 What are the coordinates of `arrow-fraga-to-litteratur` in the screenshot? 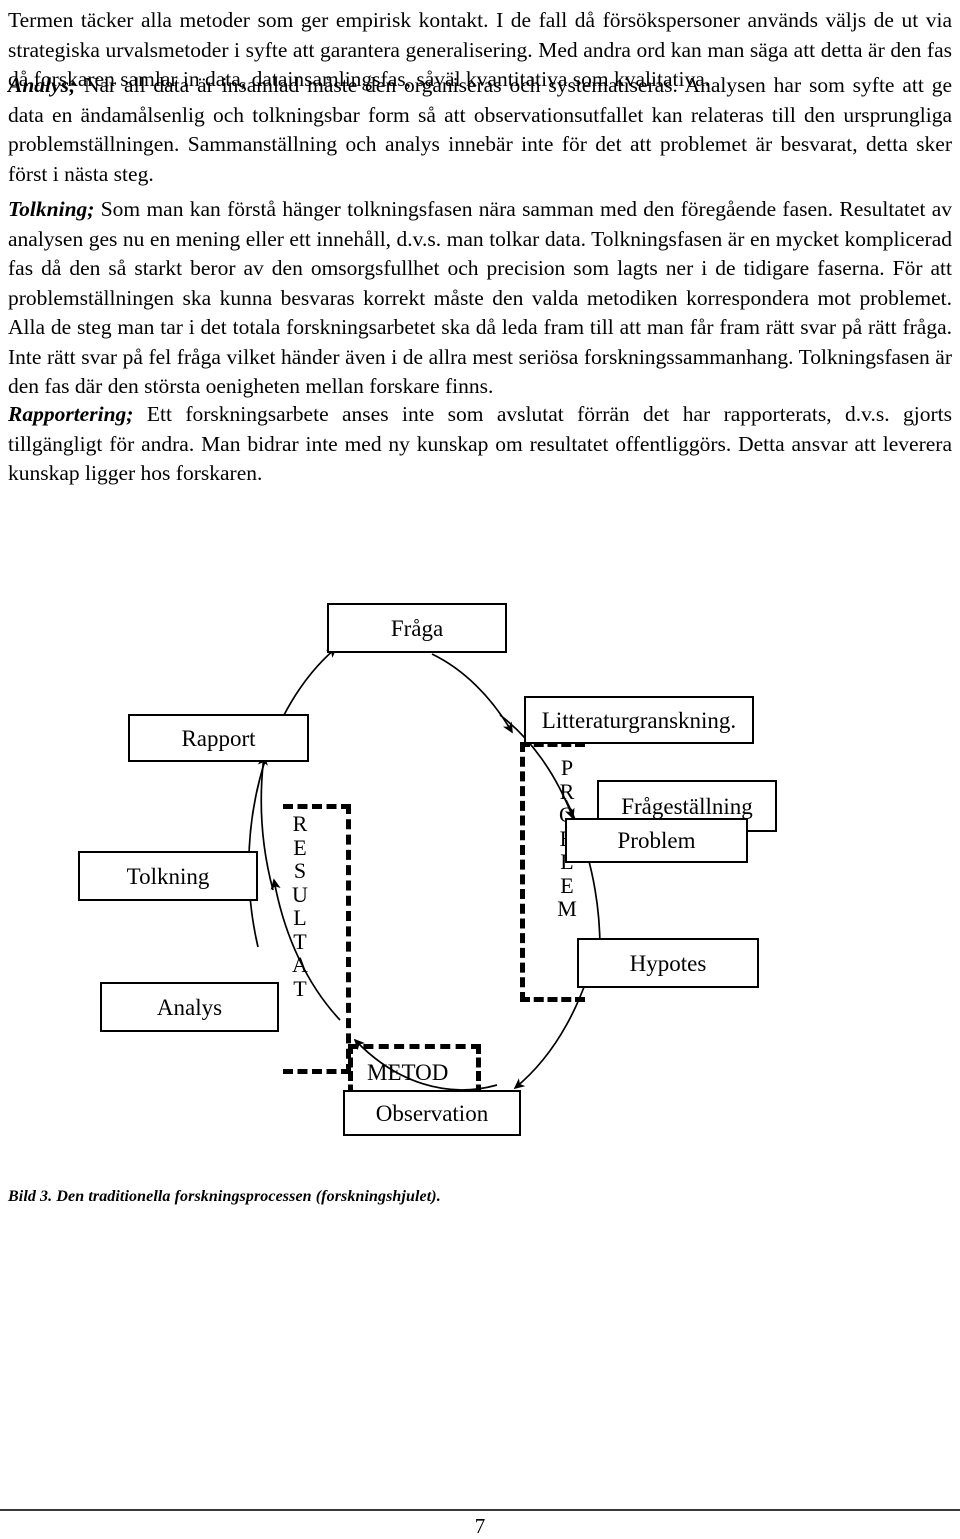 It's located at (472, 693).